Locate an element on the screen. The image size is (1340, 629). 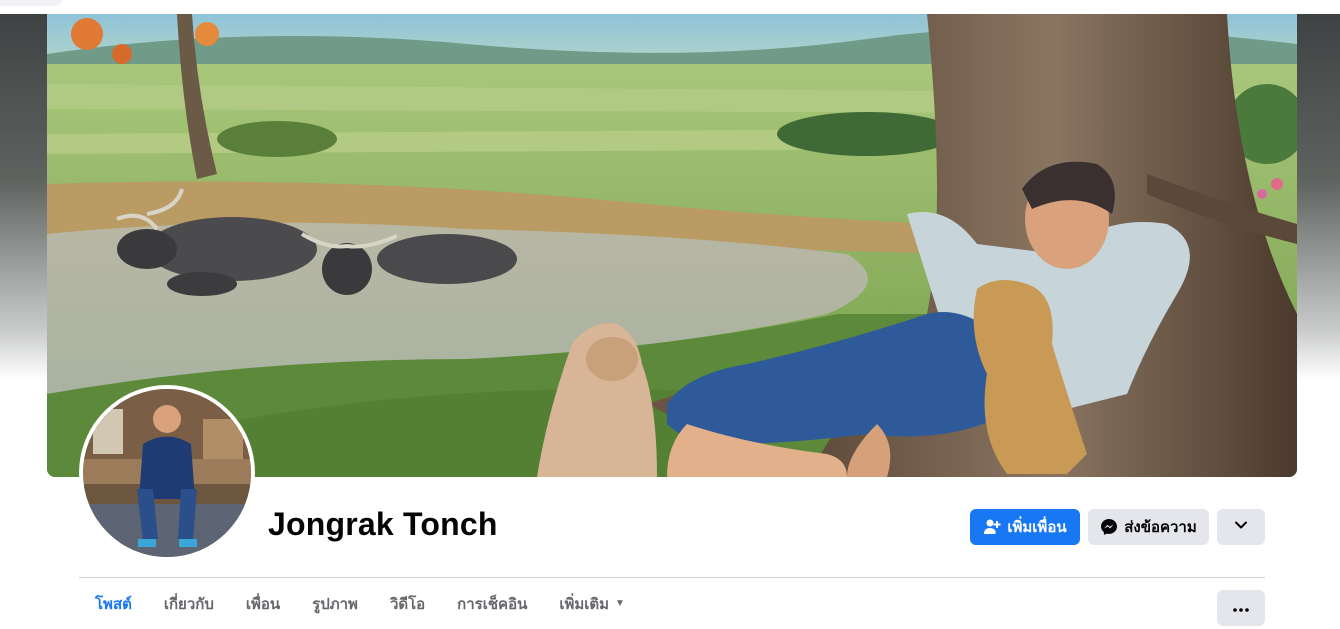
tab-label: รูปภาพ is located at coordinates (335, 604).